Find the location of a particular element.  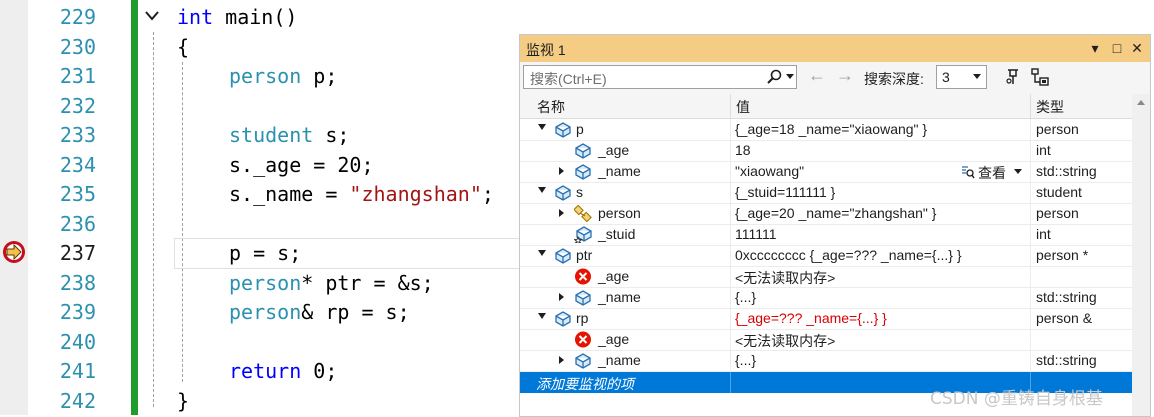

row-value-changed: {_age=??? _name={...} } is located at coordinates (811, 318).